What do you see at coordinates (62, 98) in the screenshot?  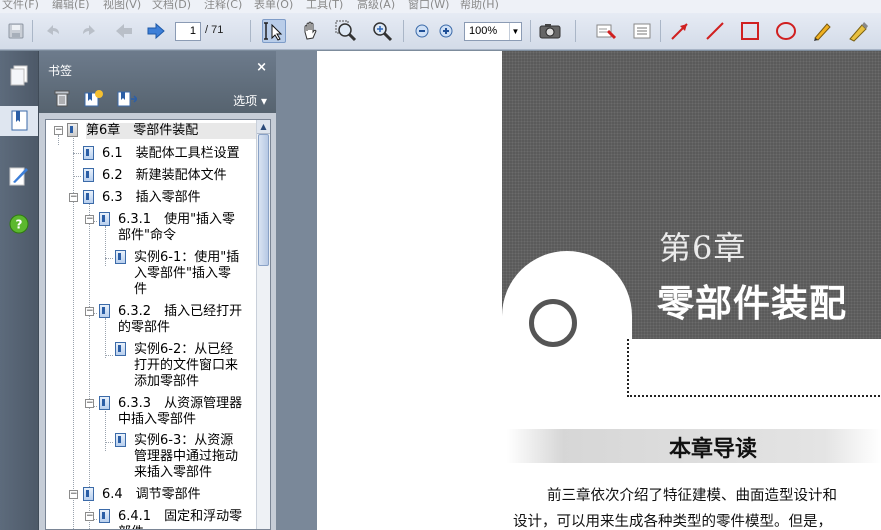 I see `delete-bookmark-icon` at bounding box center [62, 98].